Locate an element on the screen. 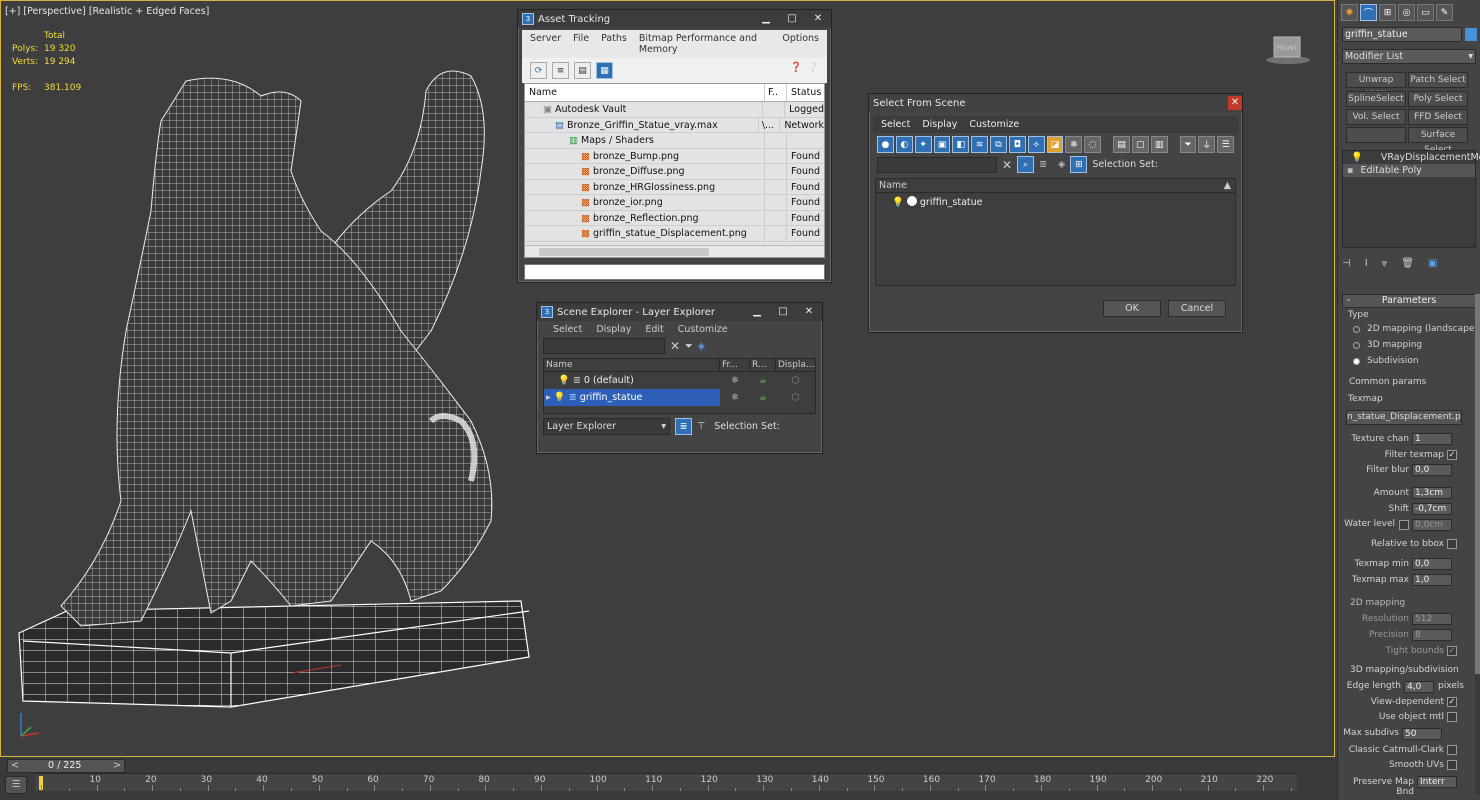 The image size is (1480, 800). hierarchy-tab-icon: ⊞ is located at coordinates (1387, 12).